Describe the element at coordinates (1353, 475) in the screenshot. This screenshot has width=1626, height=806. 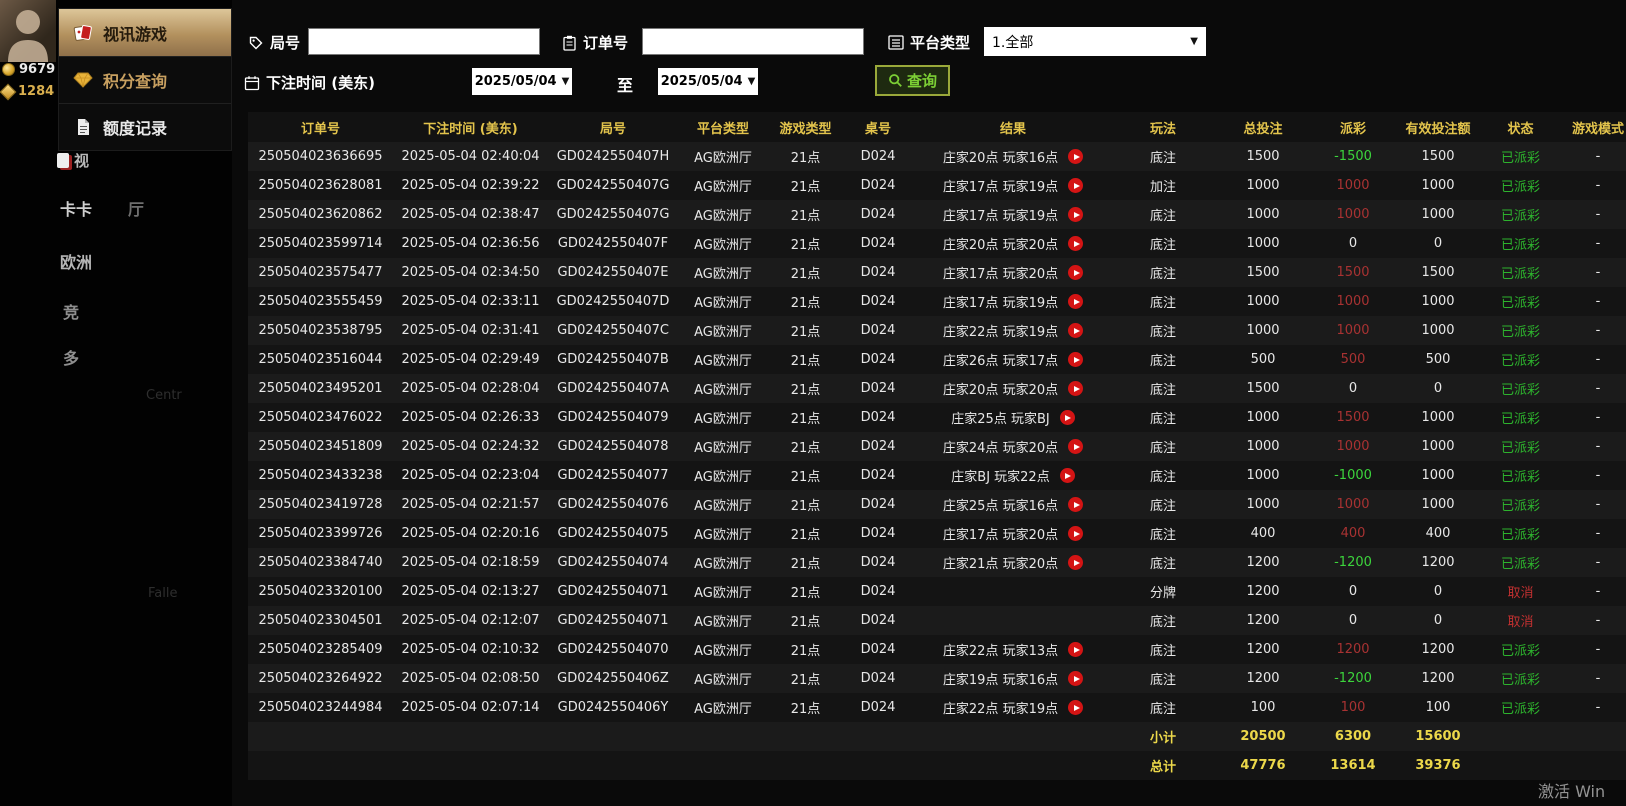
I see `cell-payout: -1000` at that location.